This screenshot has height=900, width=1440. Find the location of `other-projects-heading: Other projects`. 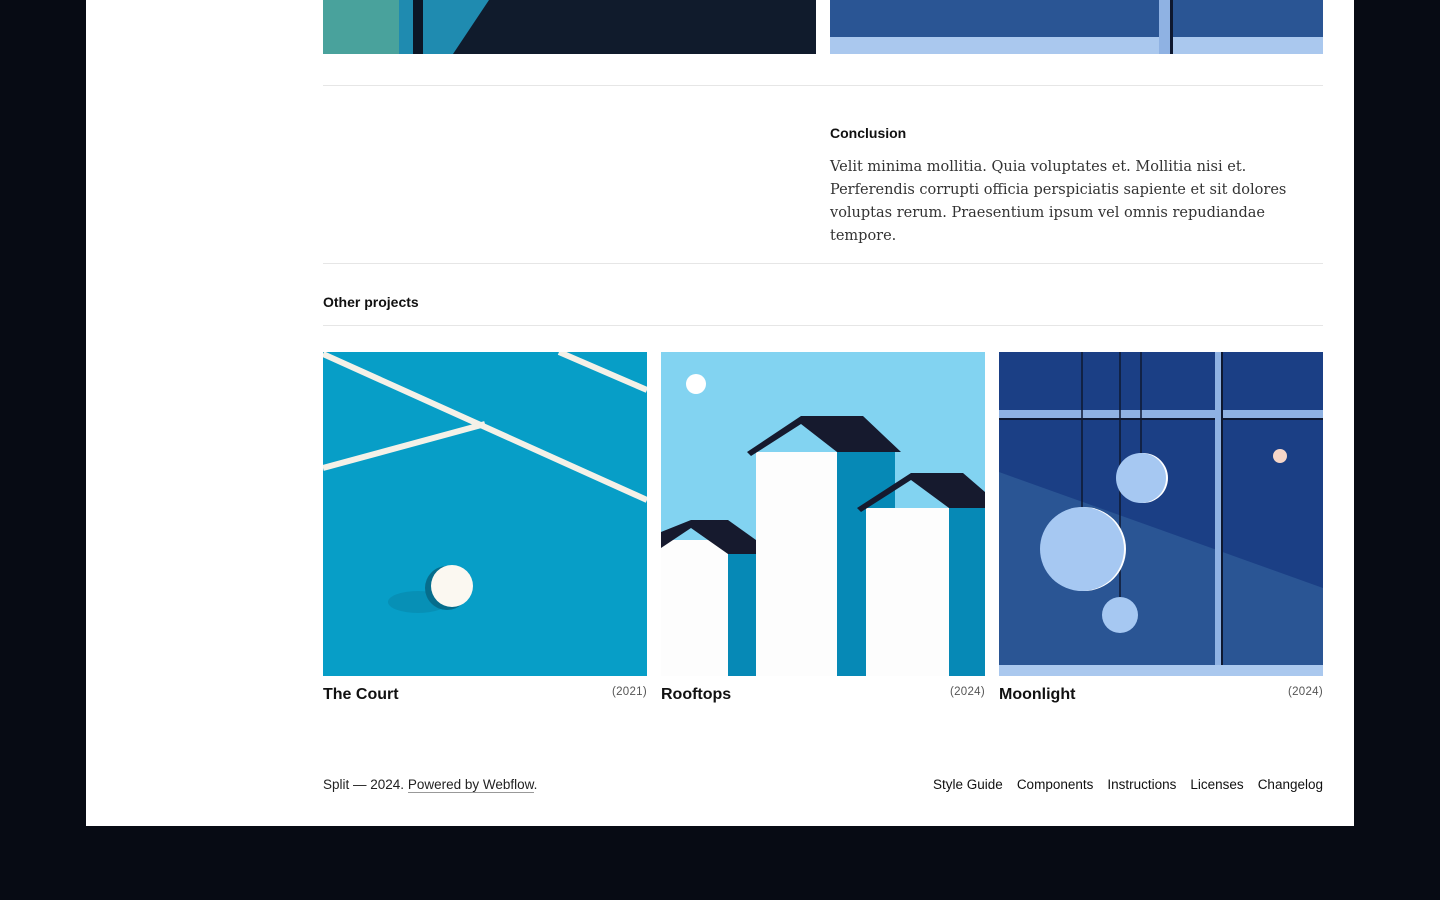

other-projects-heading: Other projects is located at coordinates (371, 302).